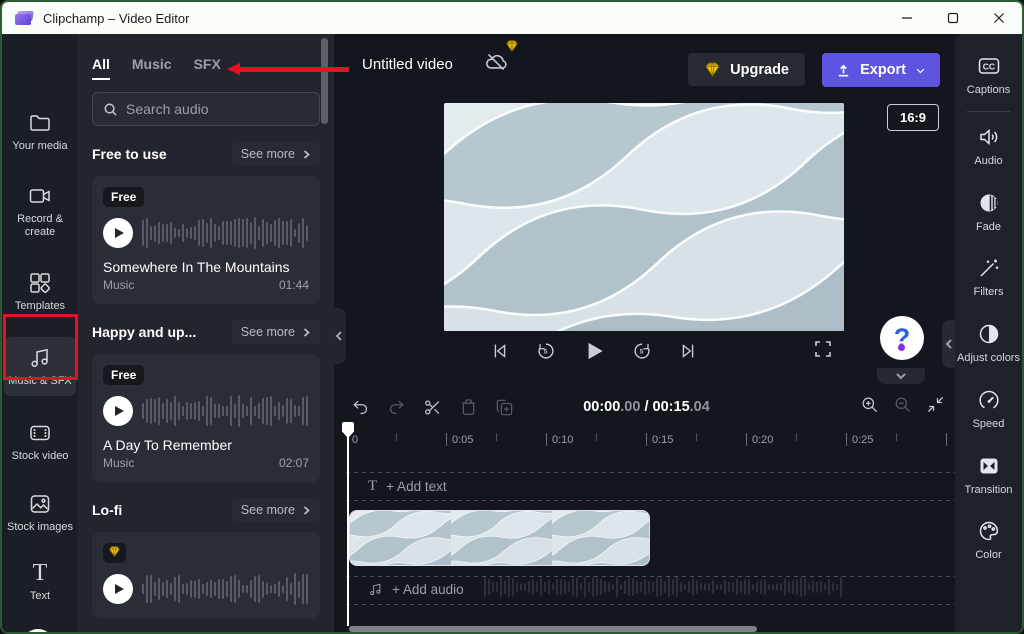  I want to click on templates-grid-icon, so click(40, 282).